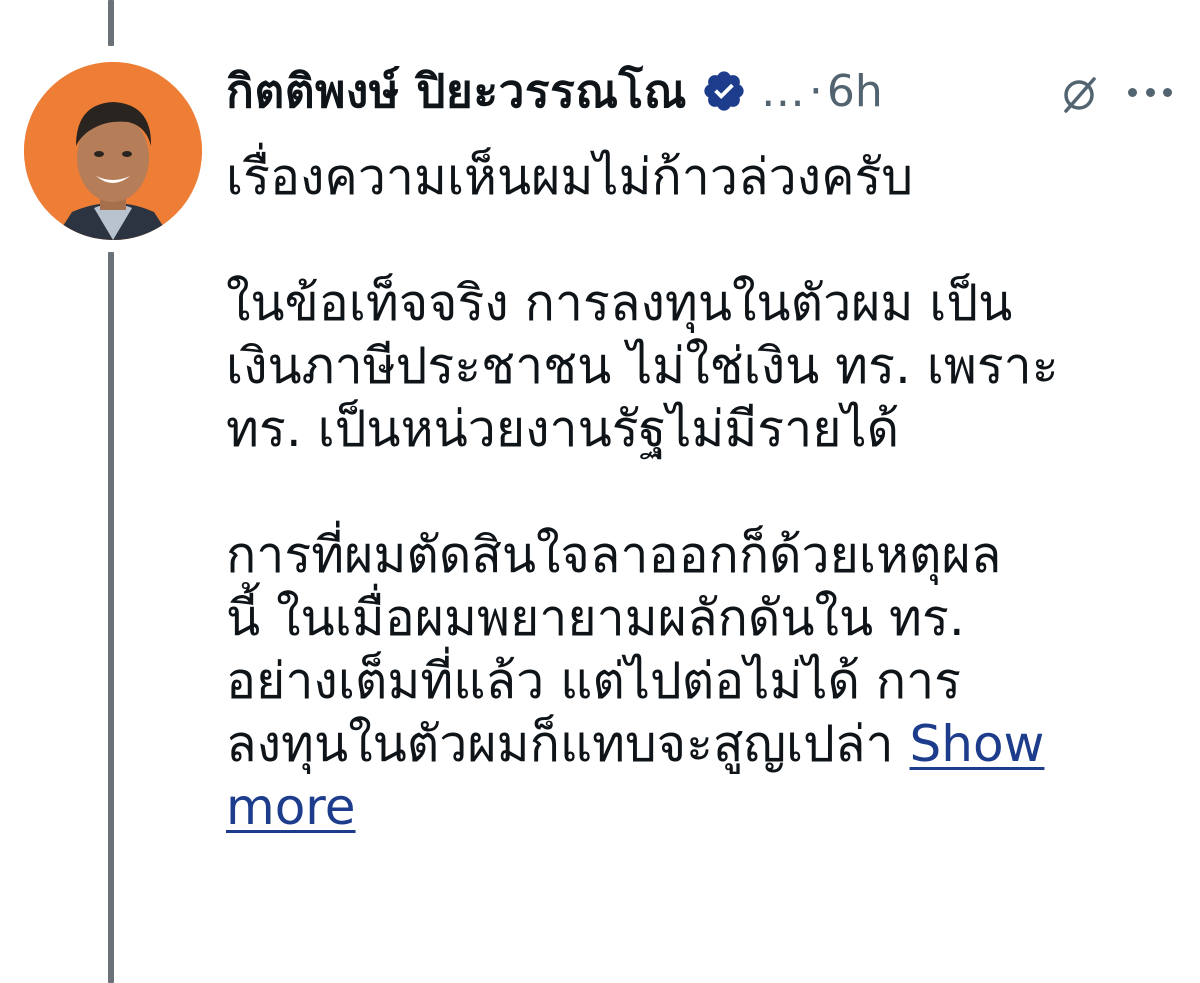  I want to click on verified-badge-icon, so click(724, 91).